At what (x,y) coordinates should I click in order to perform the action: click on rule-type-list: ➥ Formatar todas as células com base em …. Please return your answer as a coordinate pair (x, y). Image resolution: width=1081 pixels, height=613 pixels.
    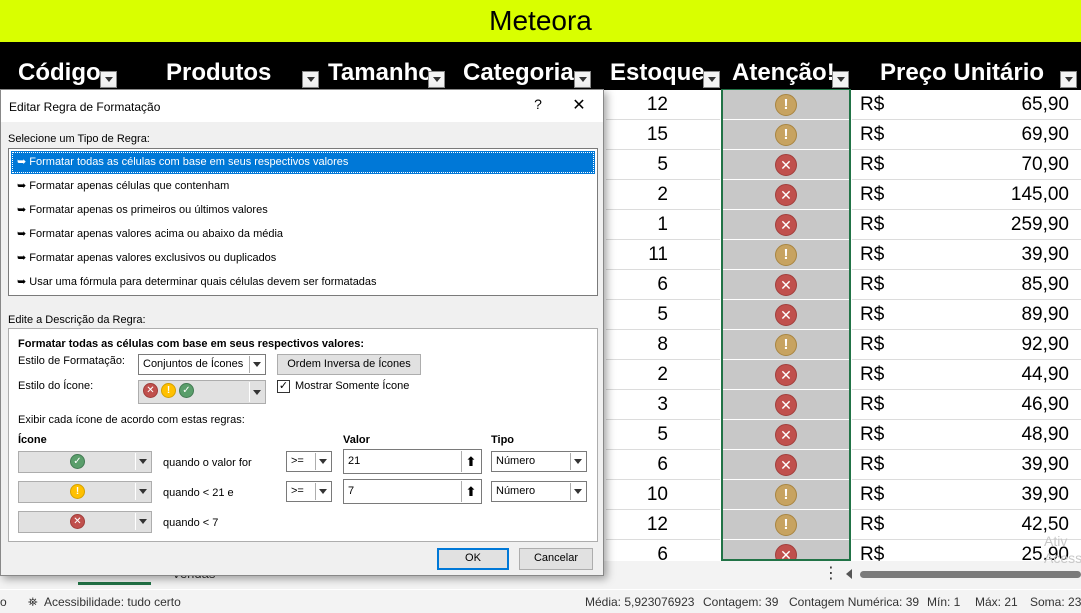
    Looking at the image, I should click on (303, 222).